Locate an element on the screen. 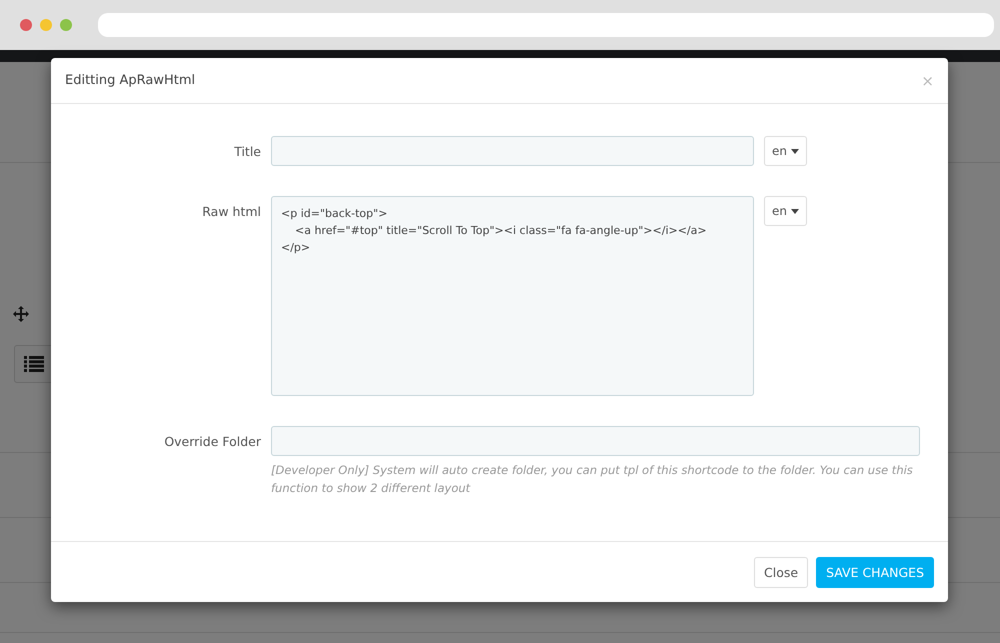 The image size is (1000, 643). close-window-icon is located at coordinates (26, 25).